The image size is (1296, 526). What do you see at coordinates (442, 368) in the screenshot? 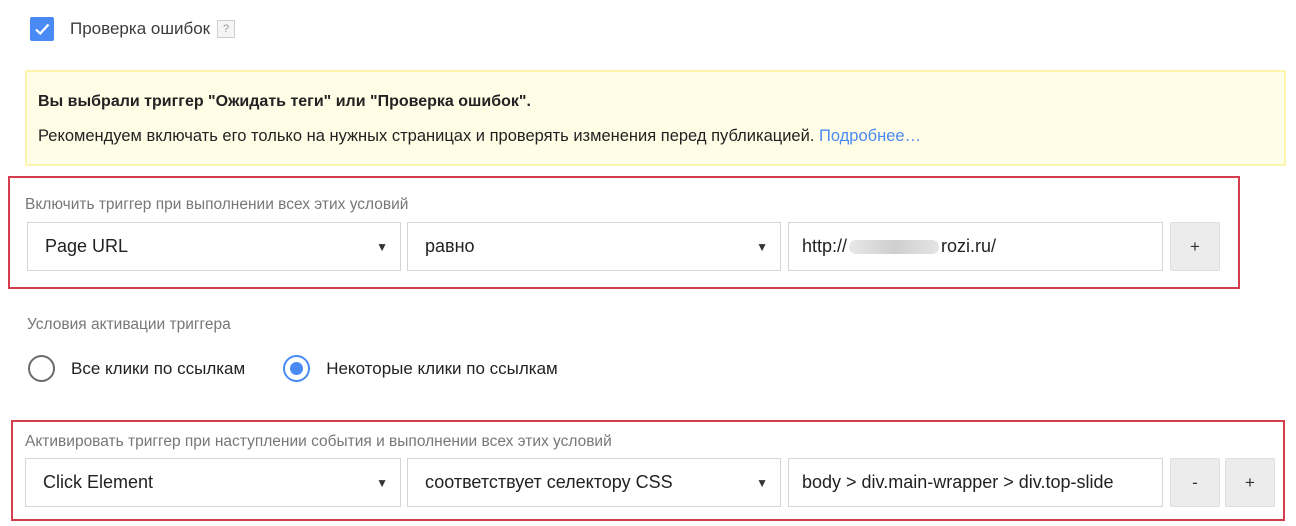
I see `some-clicks-label: Некоторые клики по ссылкам` at bounding box center [442, 368].